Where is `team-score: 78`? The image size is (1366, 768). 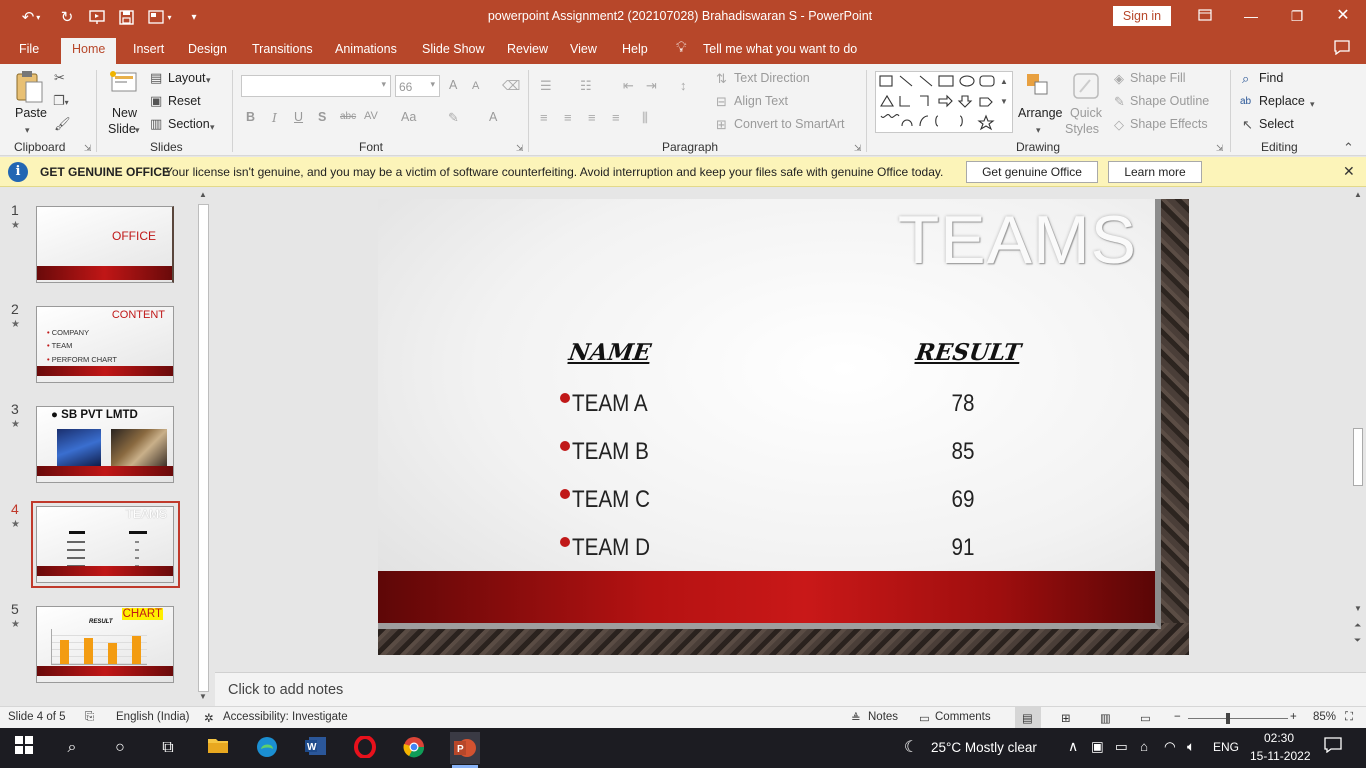 team-score: 78 is located at coordinates (963, 404).